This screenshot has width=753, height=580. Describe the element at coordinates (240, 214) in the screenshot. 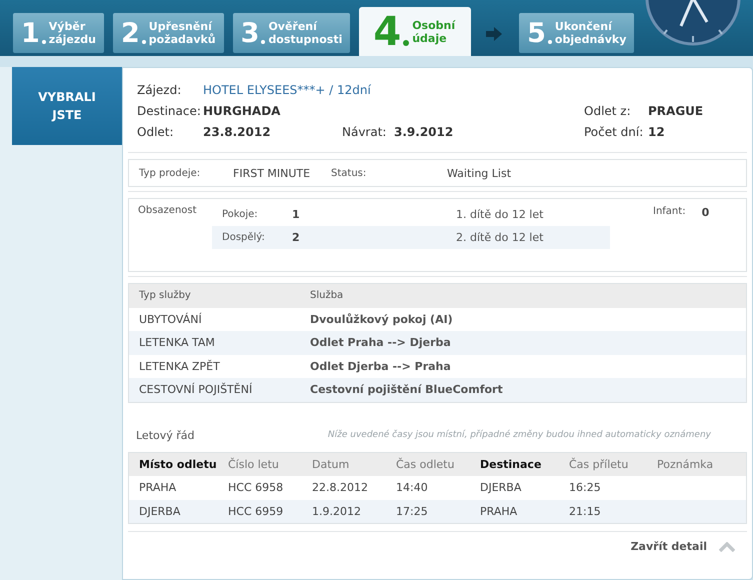

I see `field-label: Pokoje:` at that location.